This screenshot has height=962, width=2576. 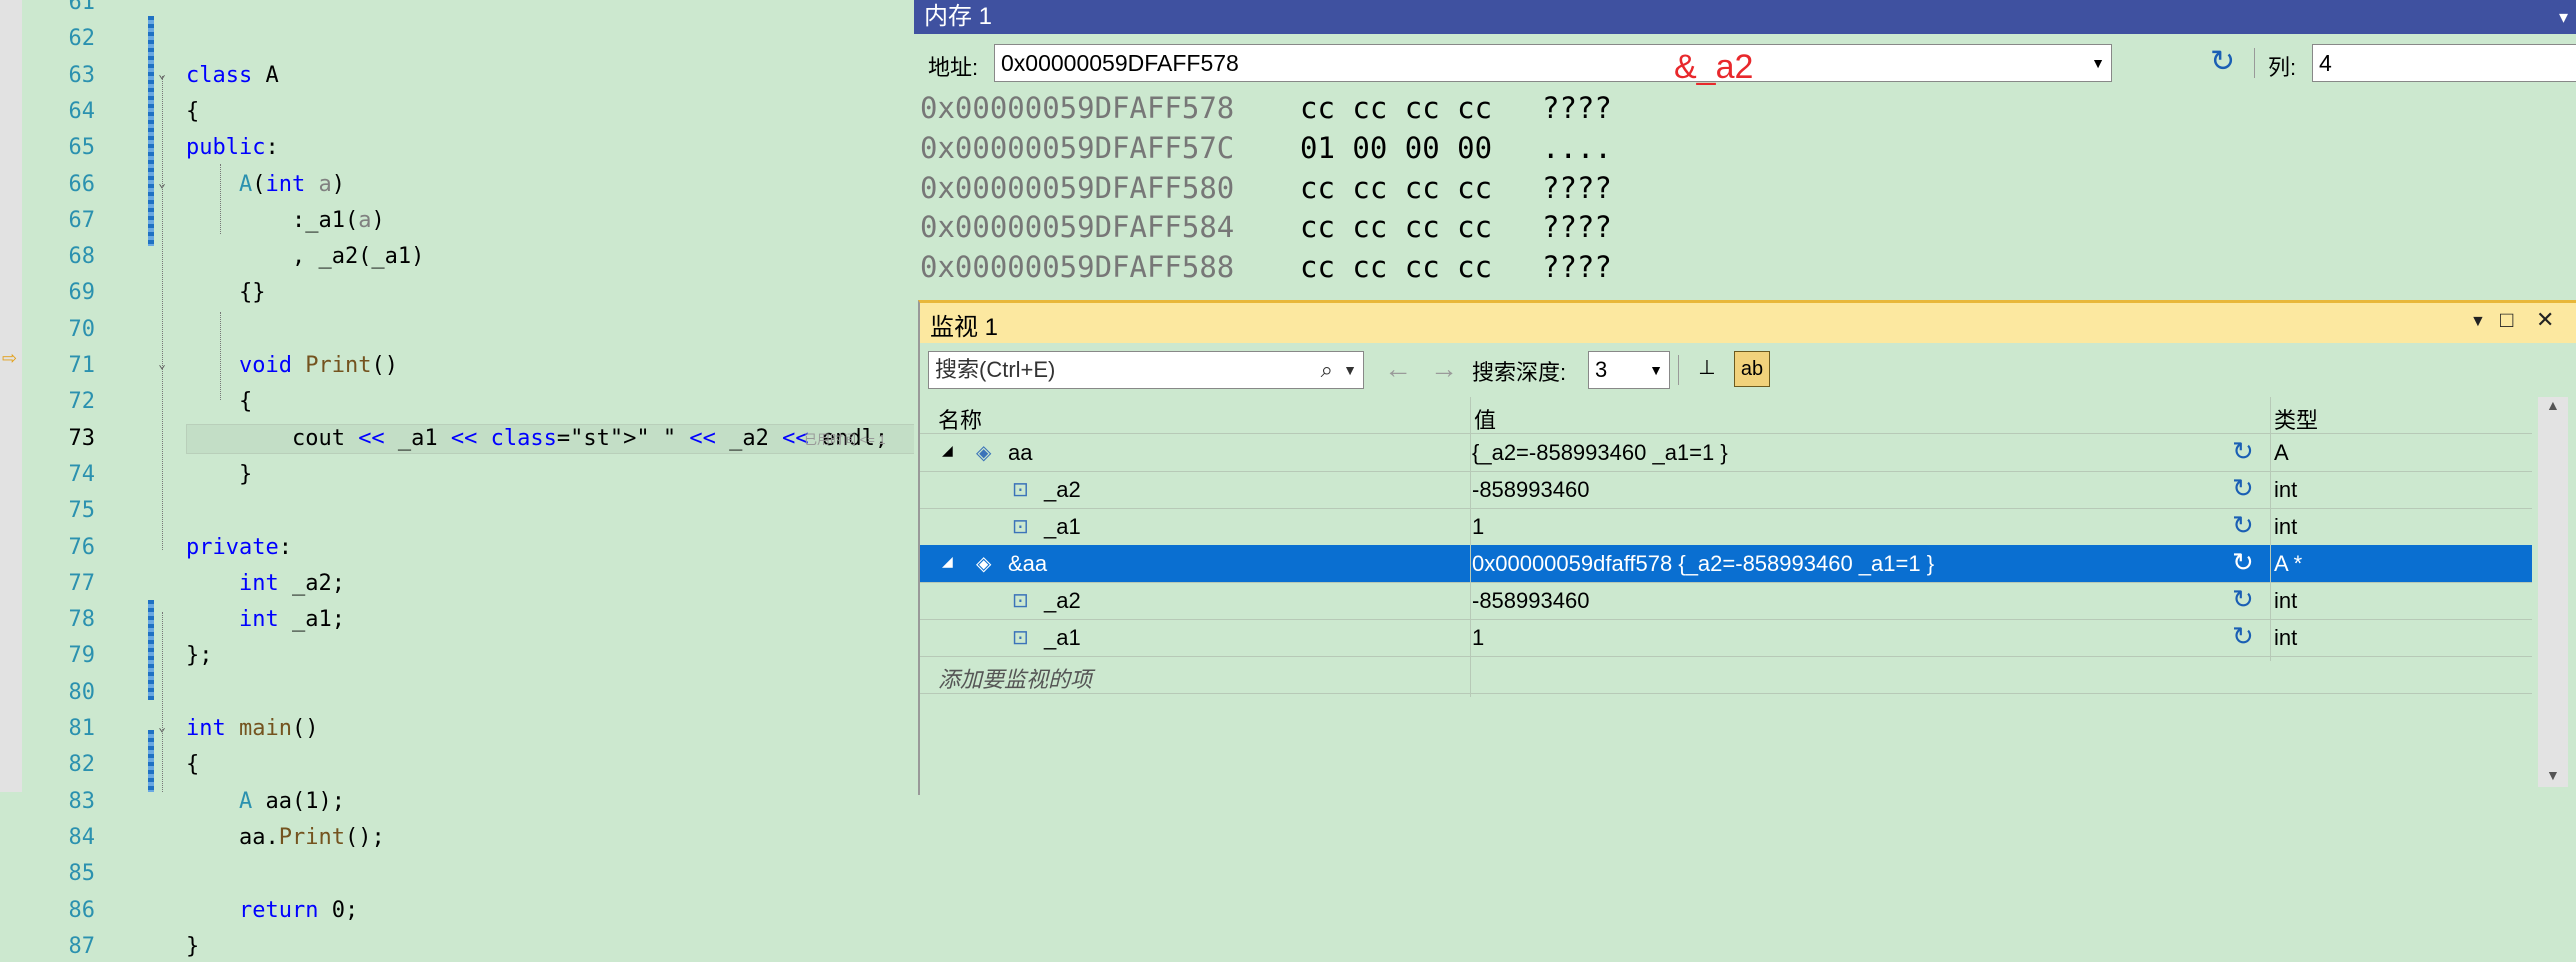 What do you see at coordinates (460, 584) in the screenshot?
I see `code-line: 77 int _a2;` at bounding box center [460, 584].